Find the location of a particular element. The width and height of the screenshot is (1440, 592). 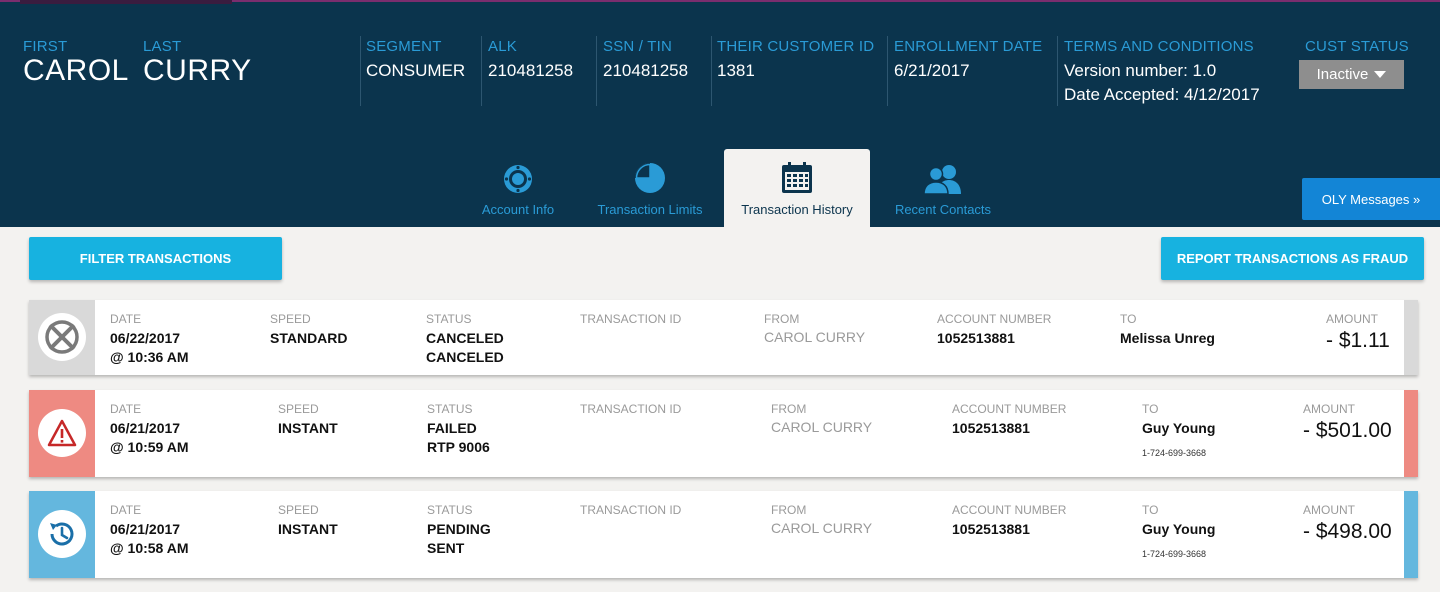

amount-column: AMOUNT - $1.11 is located at coordinates (1358, 332).